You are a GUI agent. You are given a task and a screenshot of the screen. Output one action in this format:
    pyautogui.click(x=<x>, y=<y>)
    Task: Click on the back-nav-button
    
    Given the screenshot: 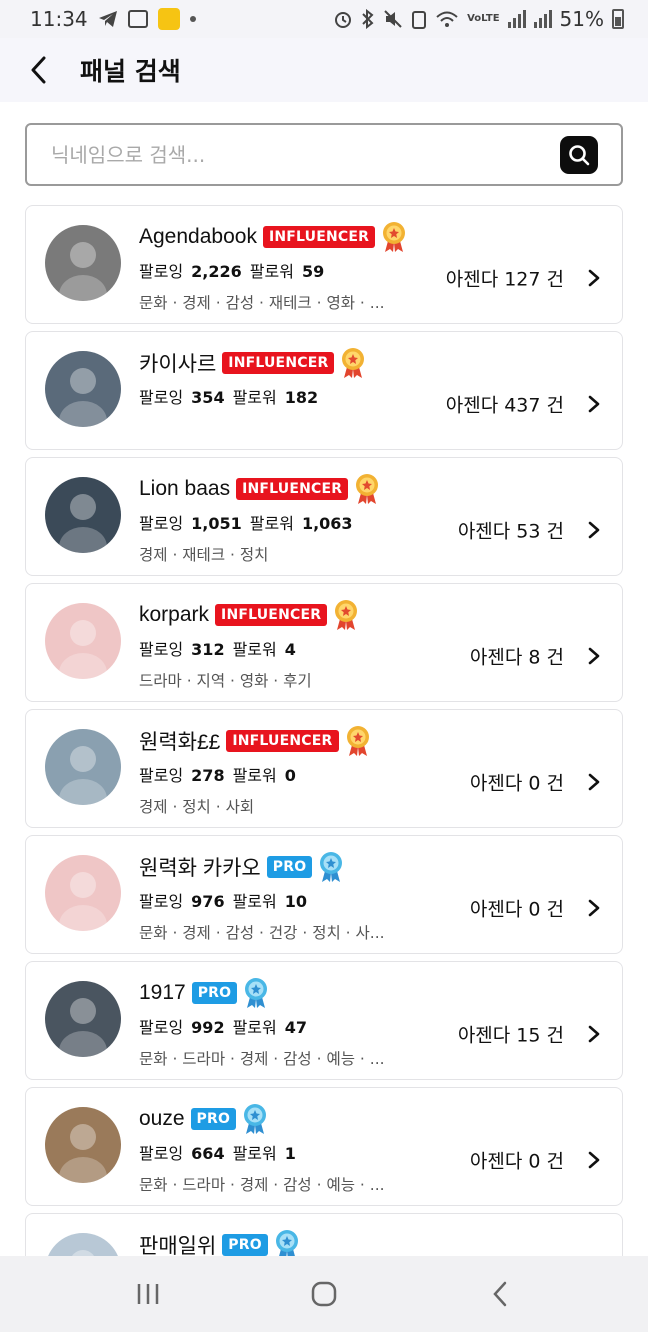 What is the action you would take?
    pyautogui.click(x=500, y=1294)
    